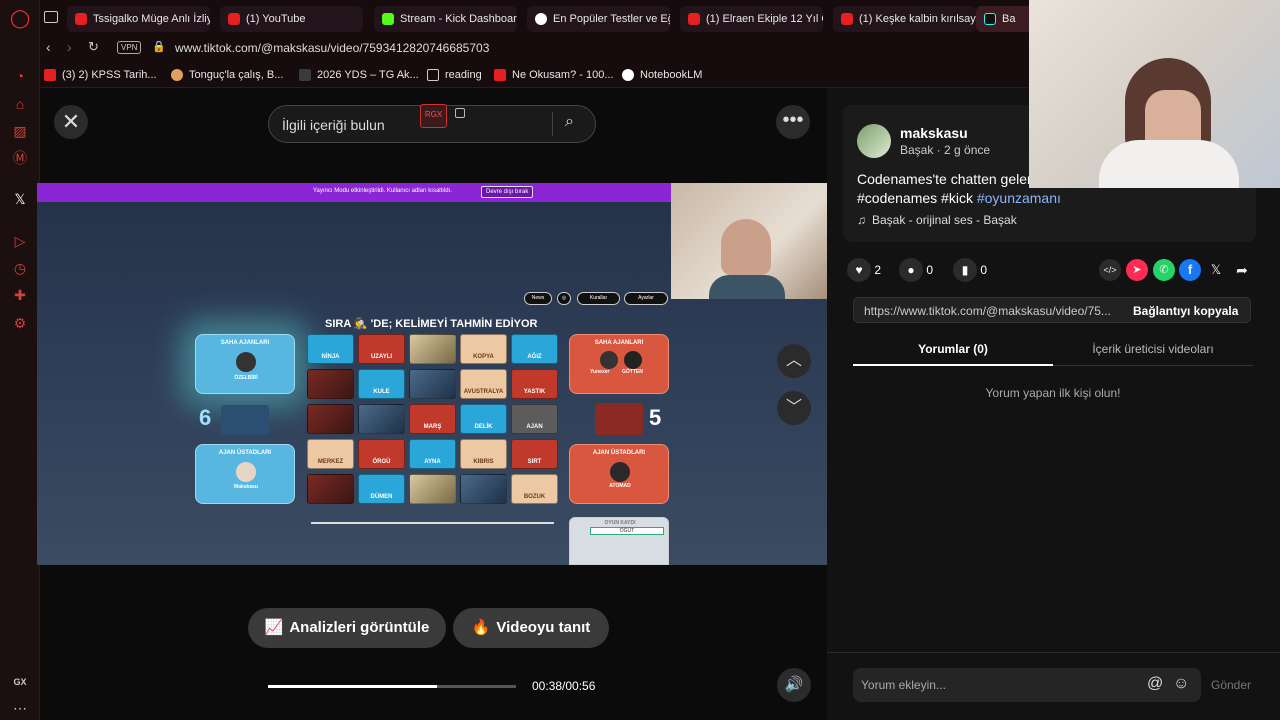  Describe the element at coordinates (793, 122) in the screenshot. I see `more-options-icon: •••` at that location.